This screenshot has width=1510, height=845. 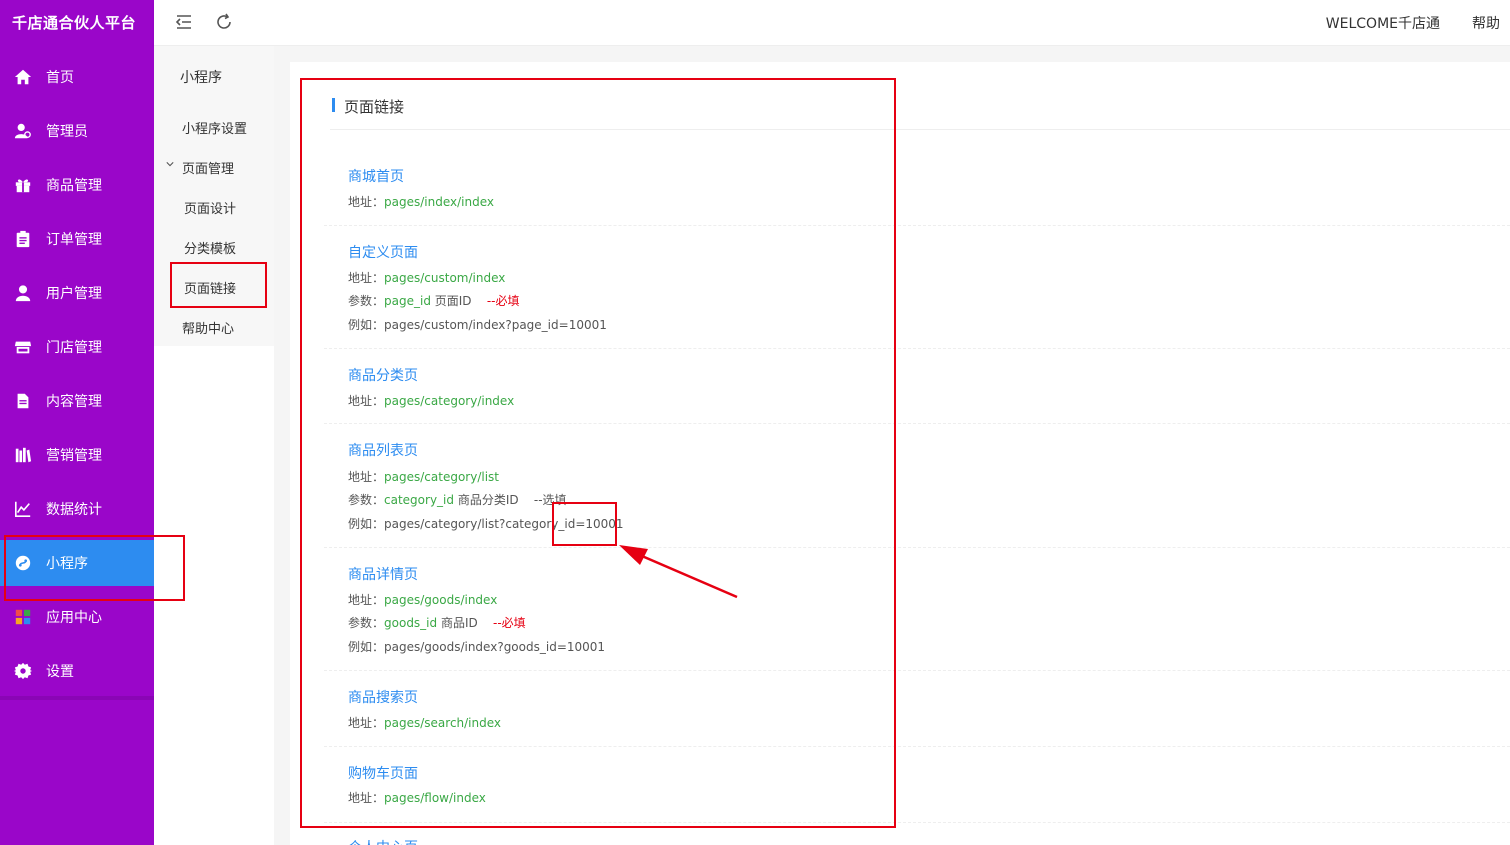 I want to click on brand-title: 千店通合伙人平台, so click(x=74, y=23).